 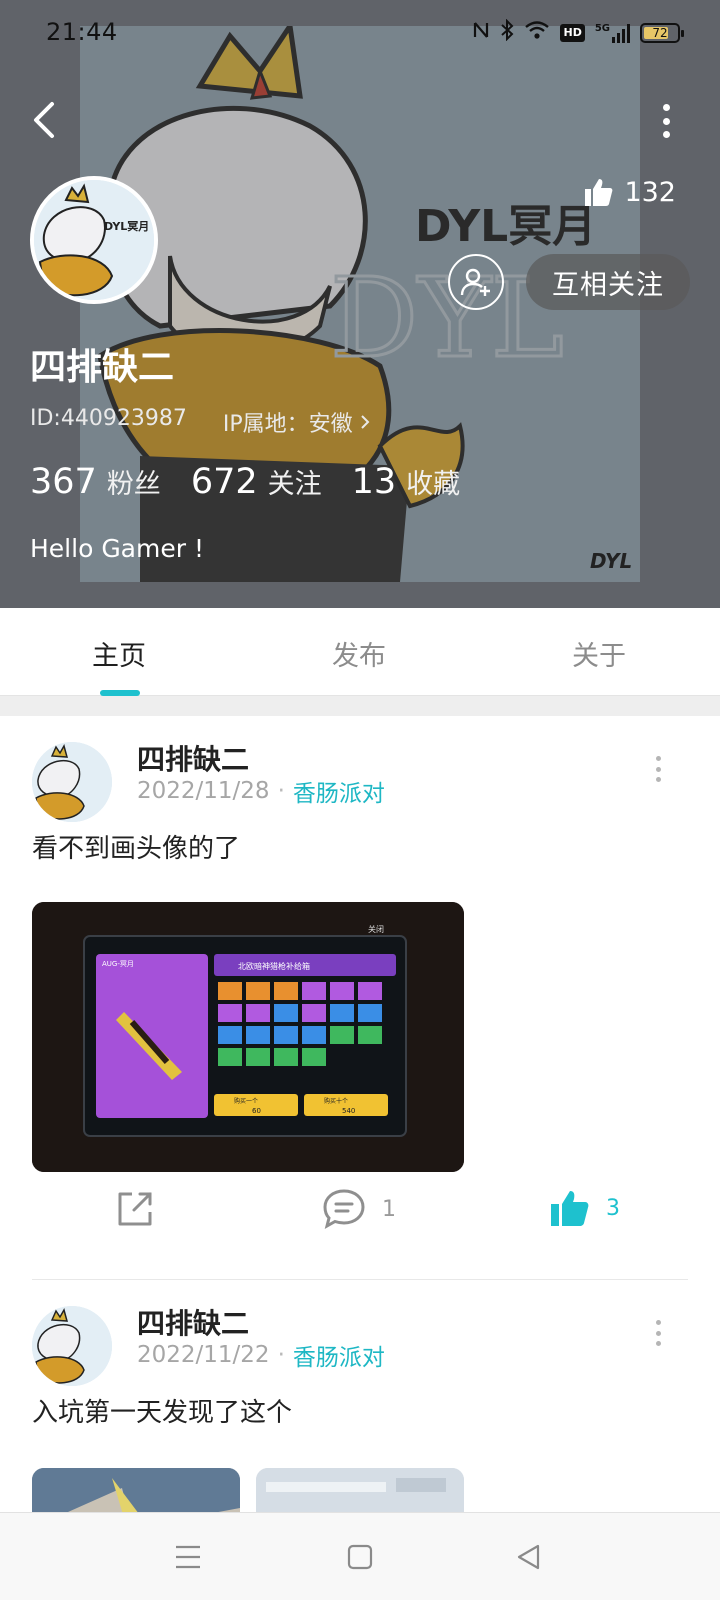 I want to click on stat-following: 672 关注, so click(x=256, y=482).